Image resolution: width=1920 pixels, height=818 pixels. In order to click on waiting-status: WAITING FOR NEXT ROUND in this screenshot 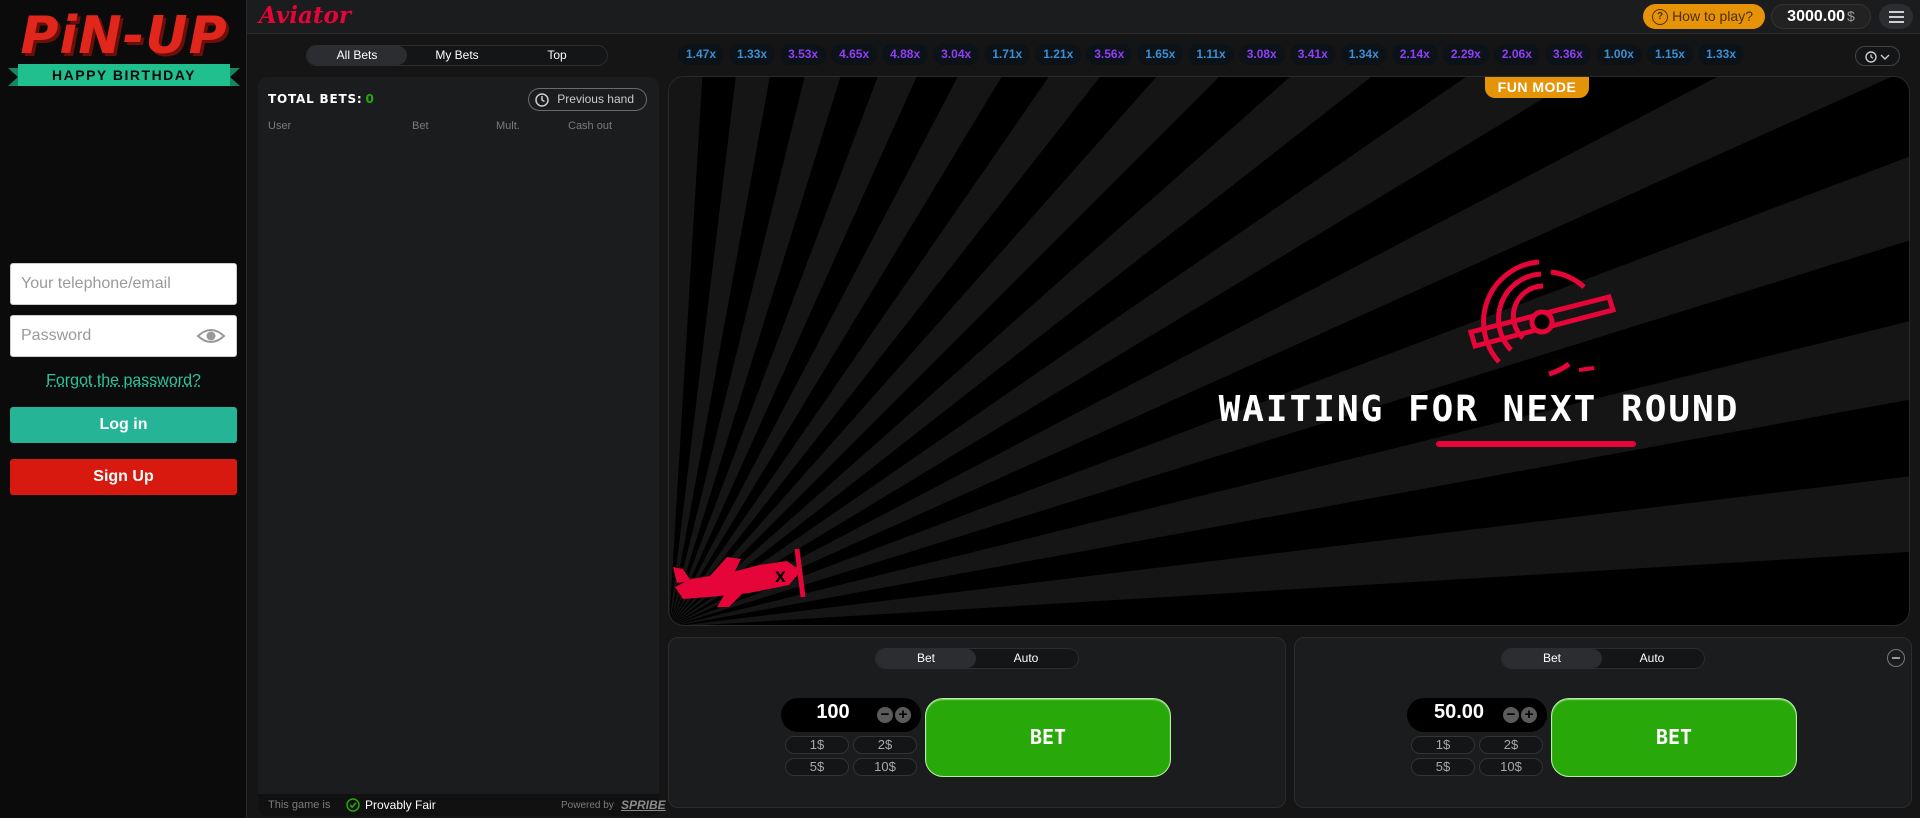, I will do `click(1479, 409)`.